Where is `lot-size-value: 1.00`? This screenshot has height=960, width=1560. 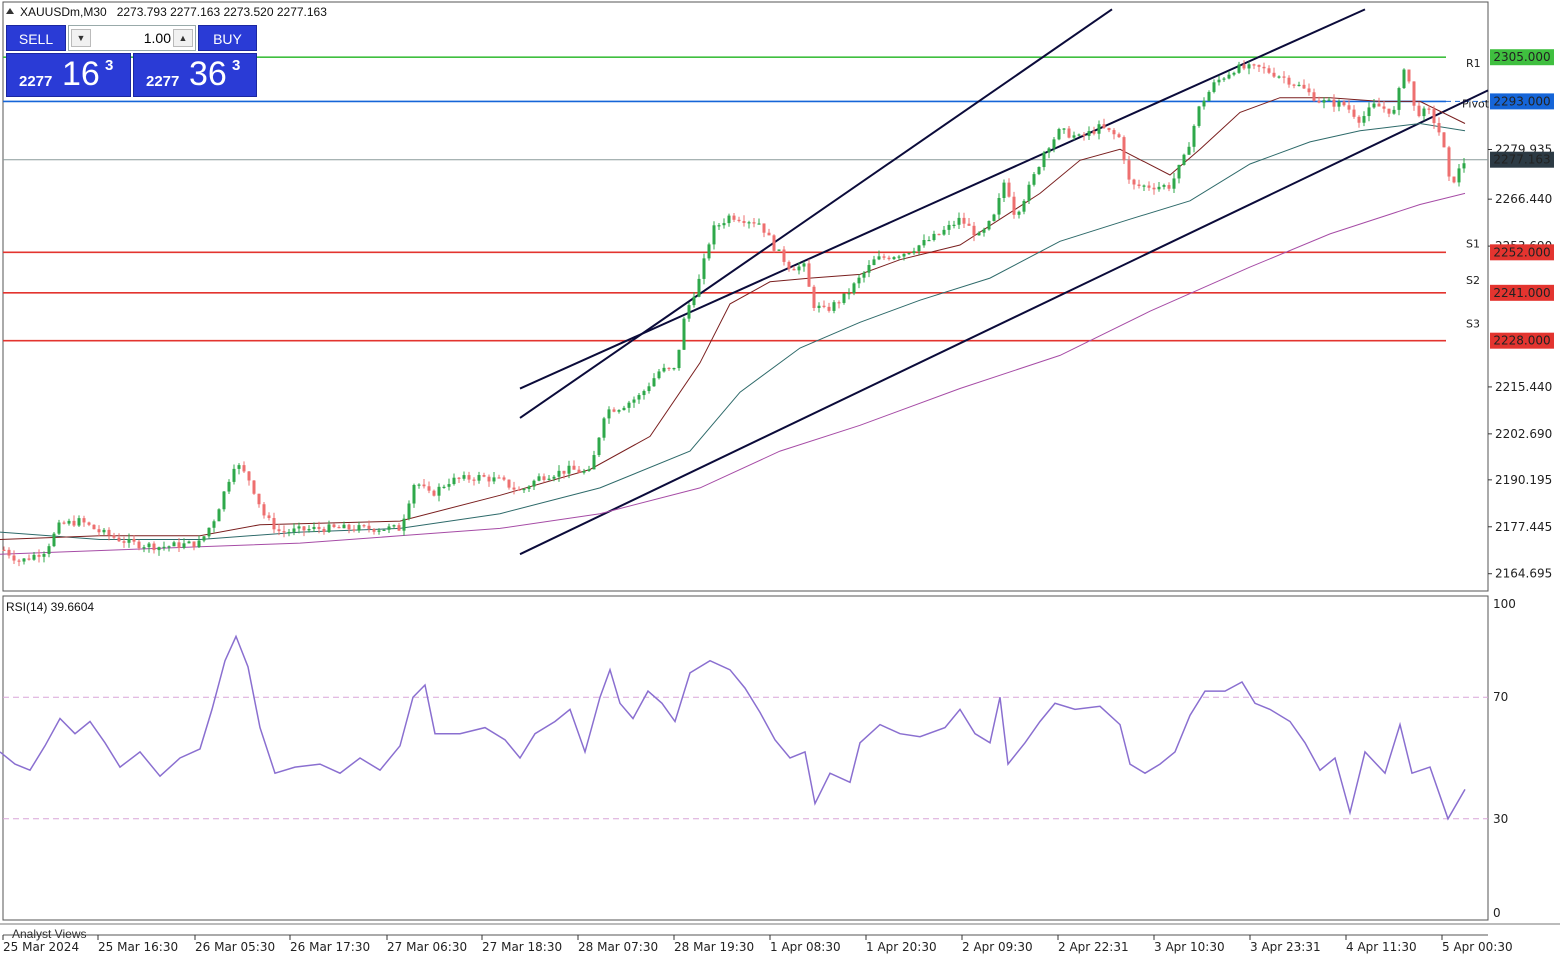
lot-size-value: 1.00 is located at coordinates (132, 38).